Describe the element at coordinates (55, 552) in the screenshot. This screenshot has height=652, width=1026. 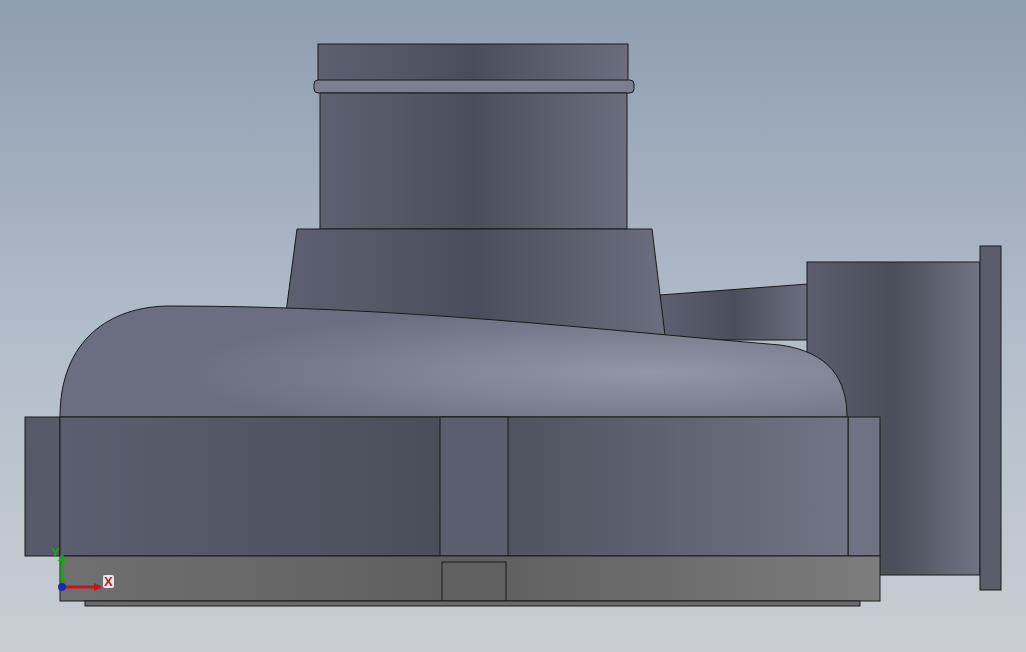
I see `axis-label: Y` at that location.